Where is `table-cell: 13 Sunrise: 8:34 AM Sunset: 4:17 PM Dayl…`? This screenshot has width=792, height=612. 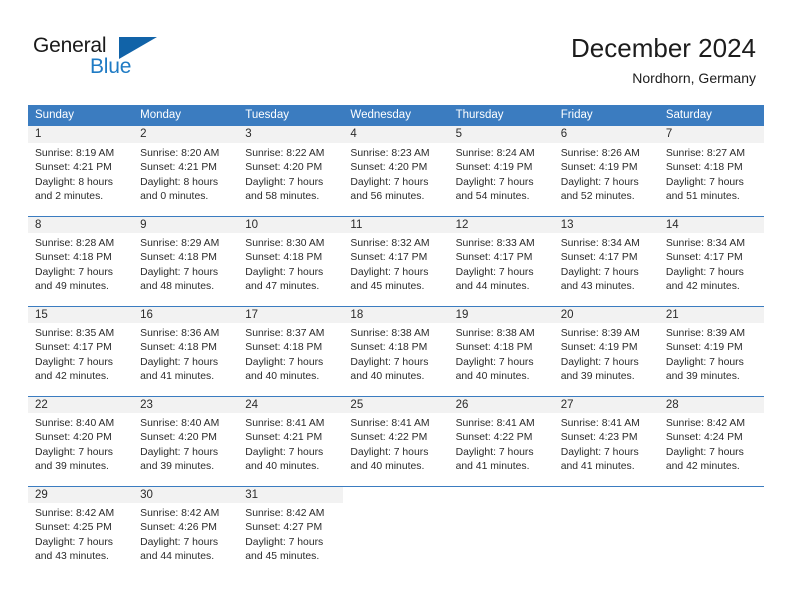 table-cell: 13 Sunrise: 8:34 AM Sunset: 4:17 PM Dayl… is located at coordinates (606, 261).